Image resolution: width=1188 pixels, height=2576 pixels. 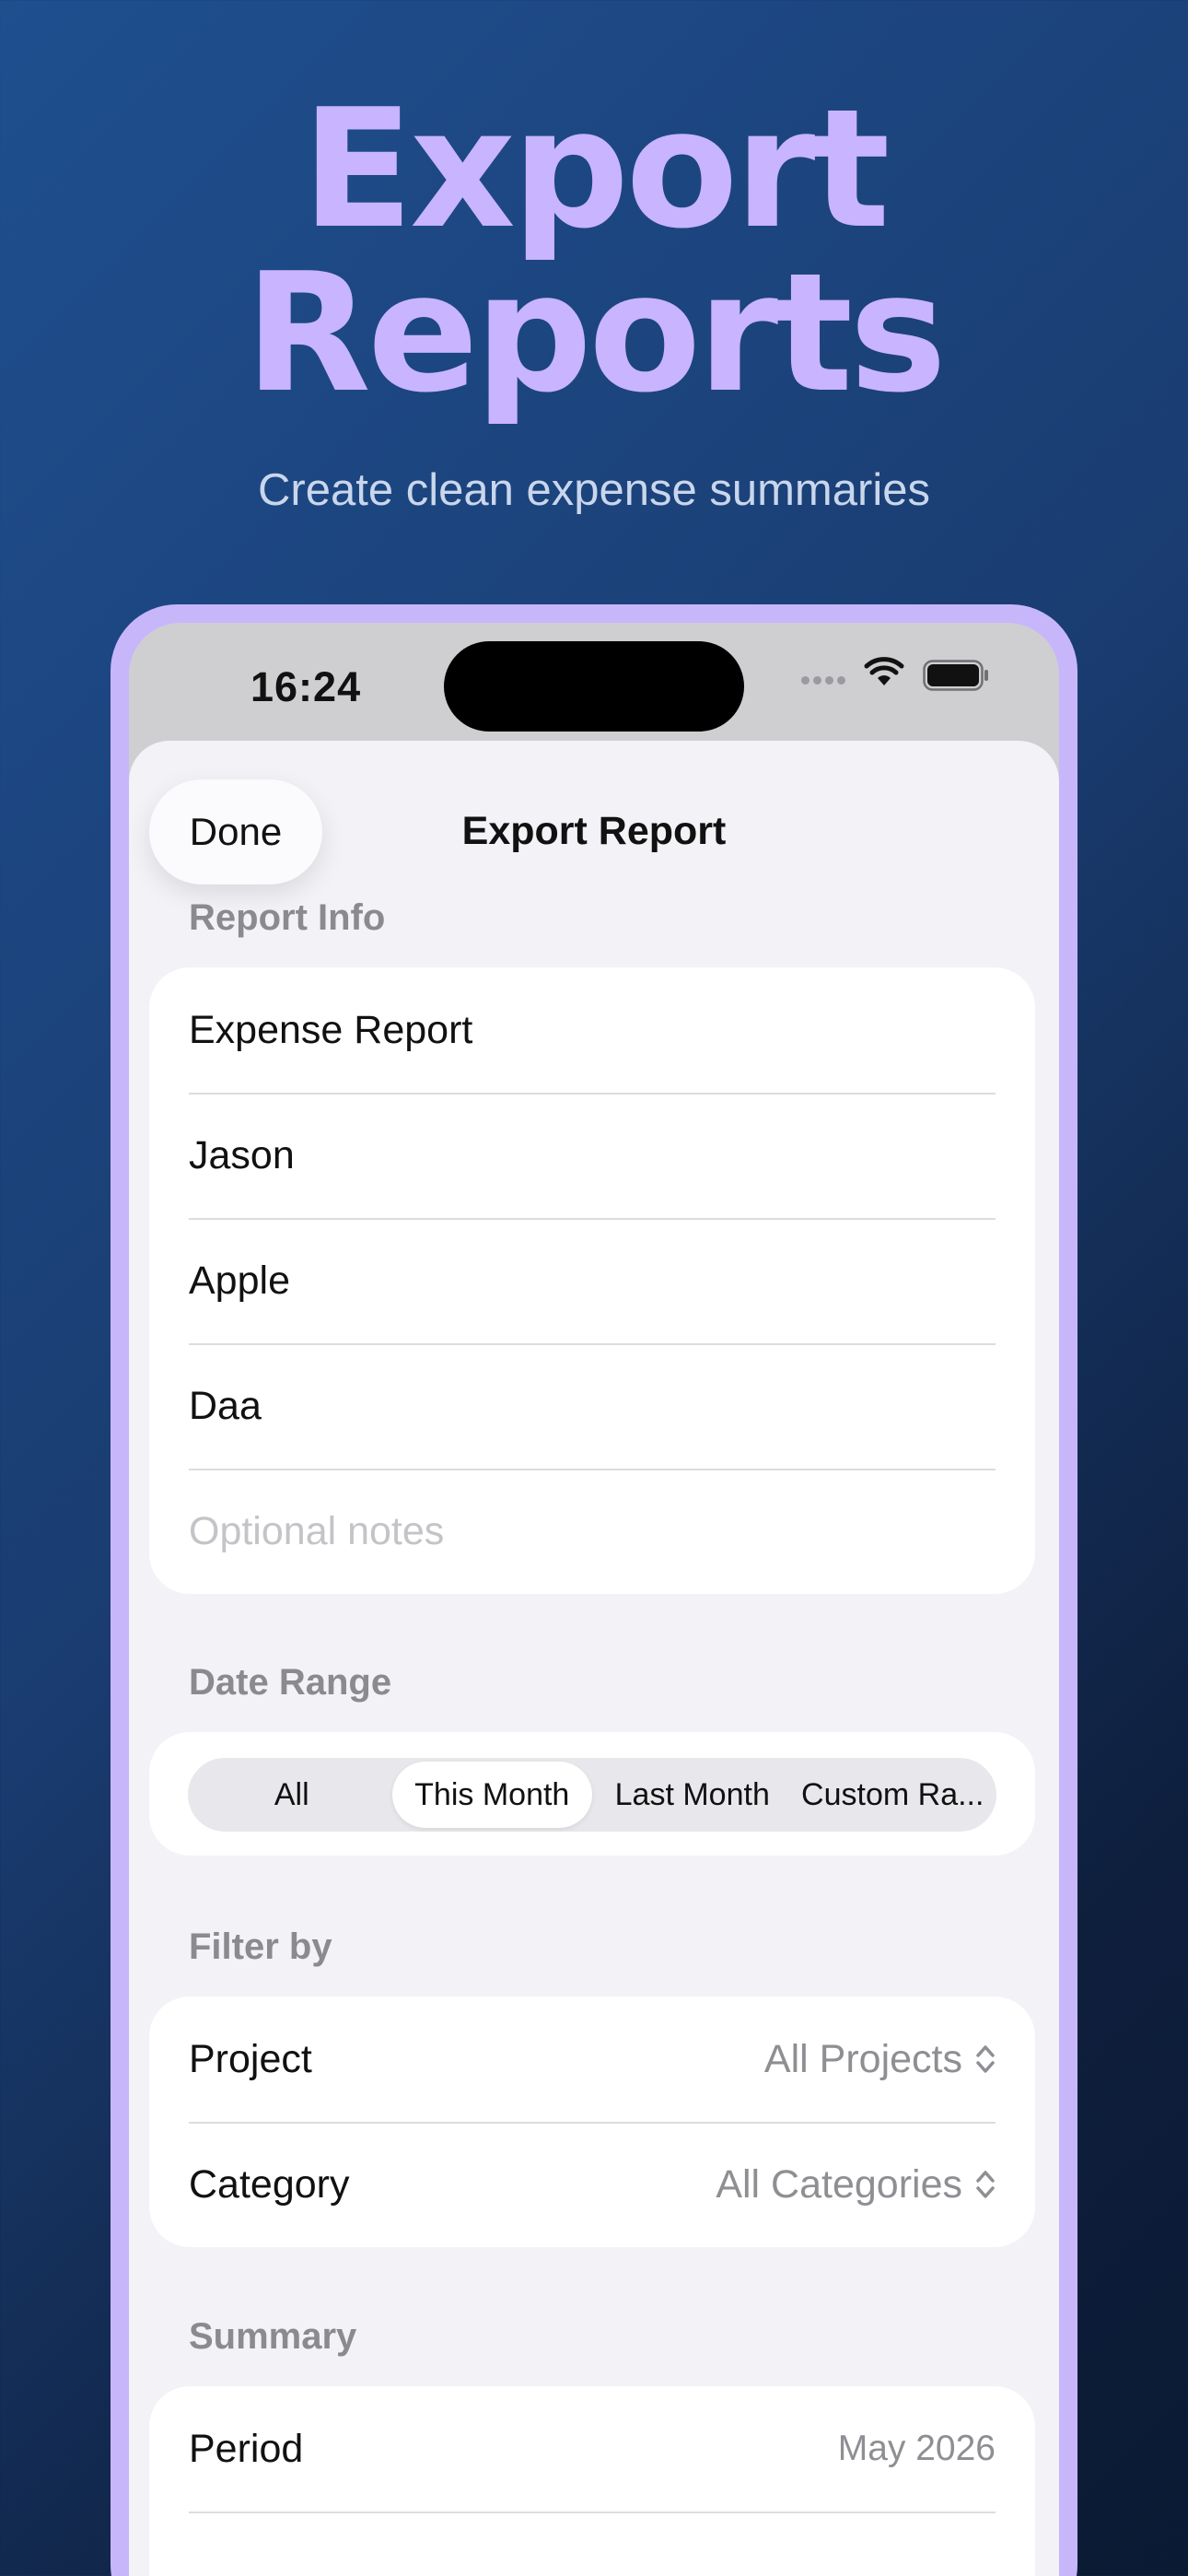 I want to click on period-label: Period, so click(x=246, y=2448).